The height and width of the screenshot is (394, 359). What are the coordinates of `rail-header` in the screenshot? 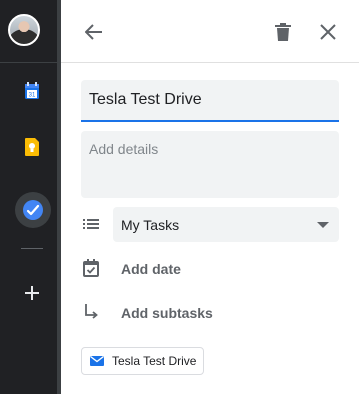 It's located at (30, 31).